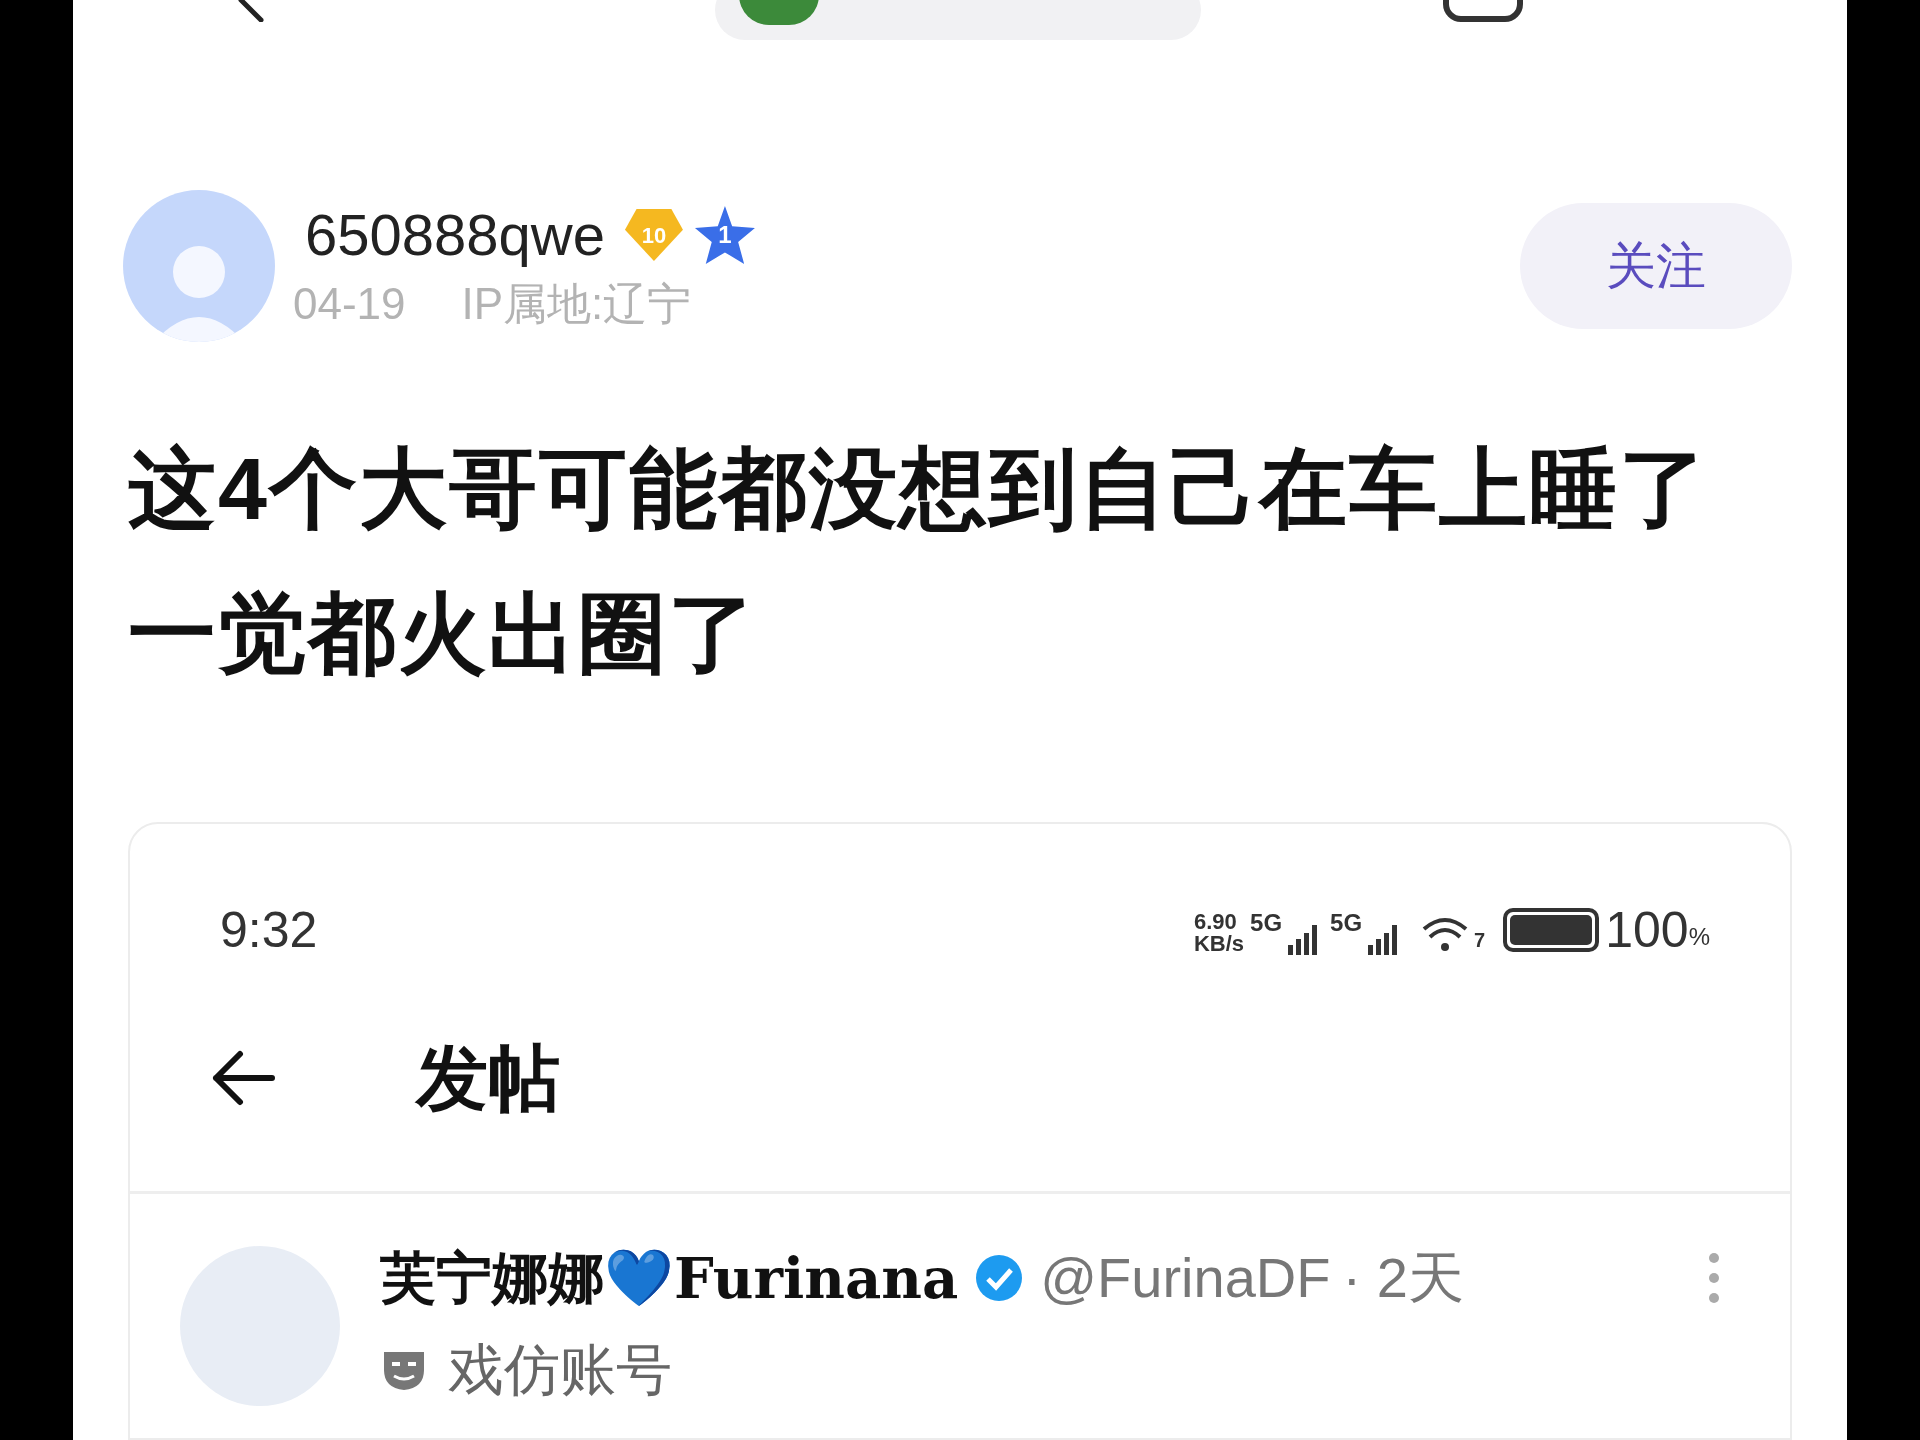 The image size is (1920, 1440). Describe the element at coordinates (1480, 940) in the screenshot. I see `wifi-standard-label: 7` at that location.